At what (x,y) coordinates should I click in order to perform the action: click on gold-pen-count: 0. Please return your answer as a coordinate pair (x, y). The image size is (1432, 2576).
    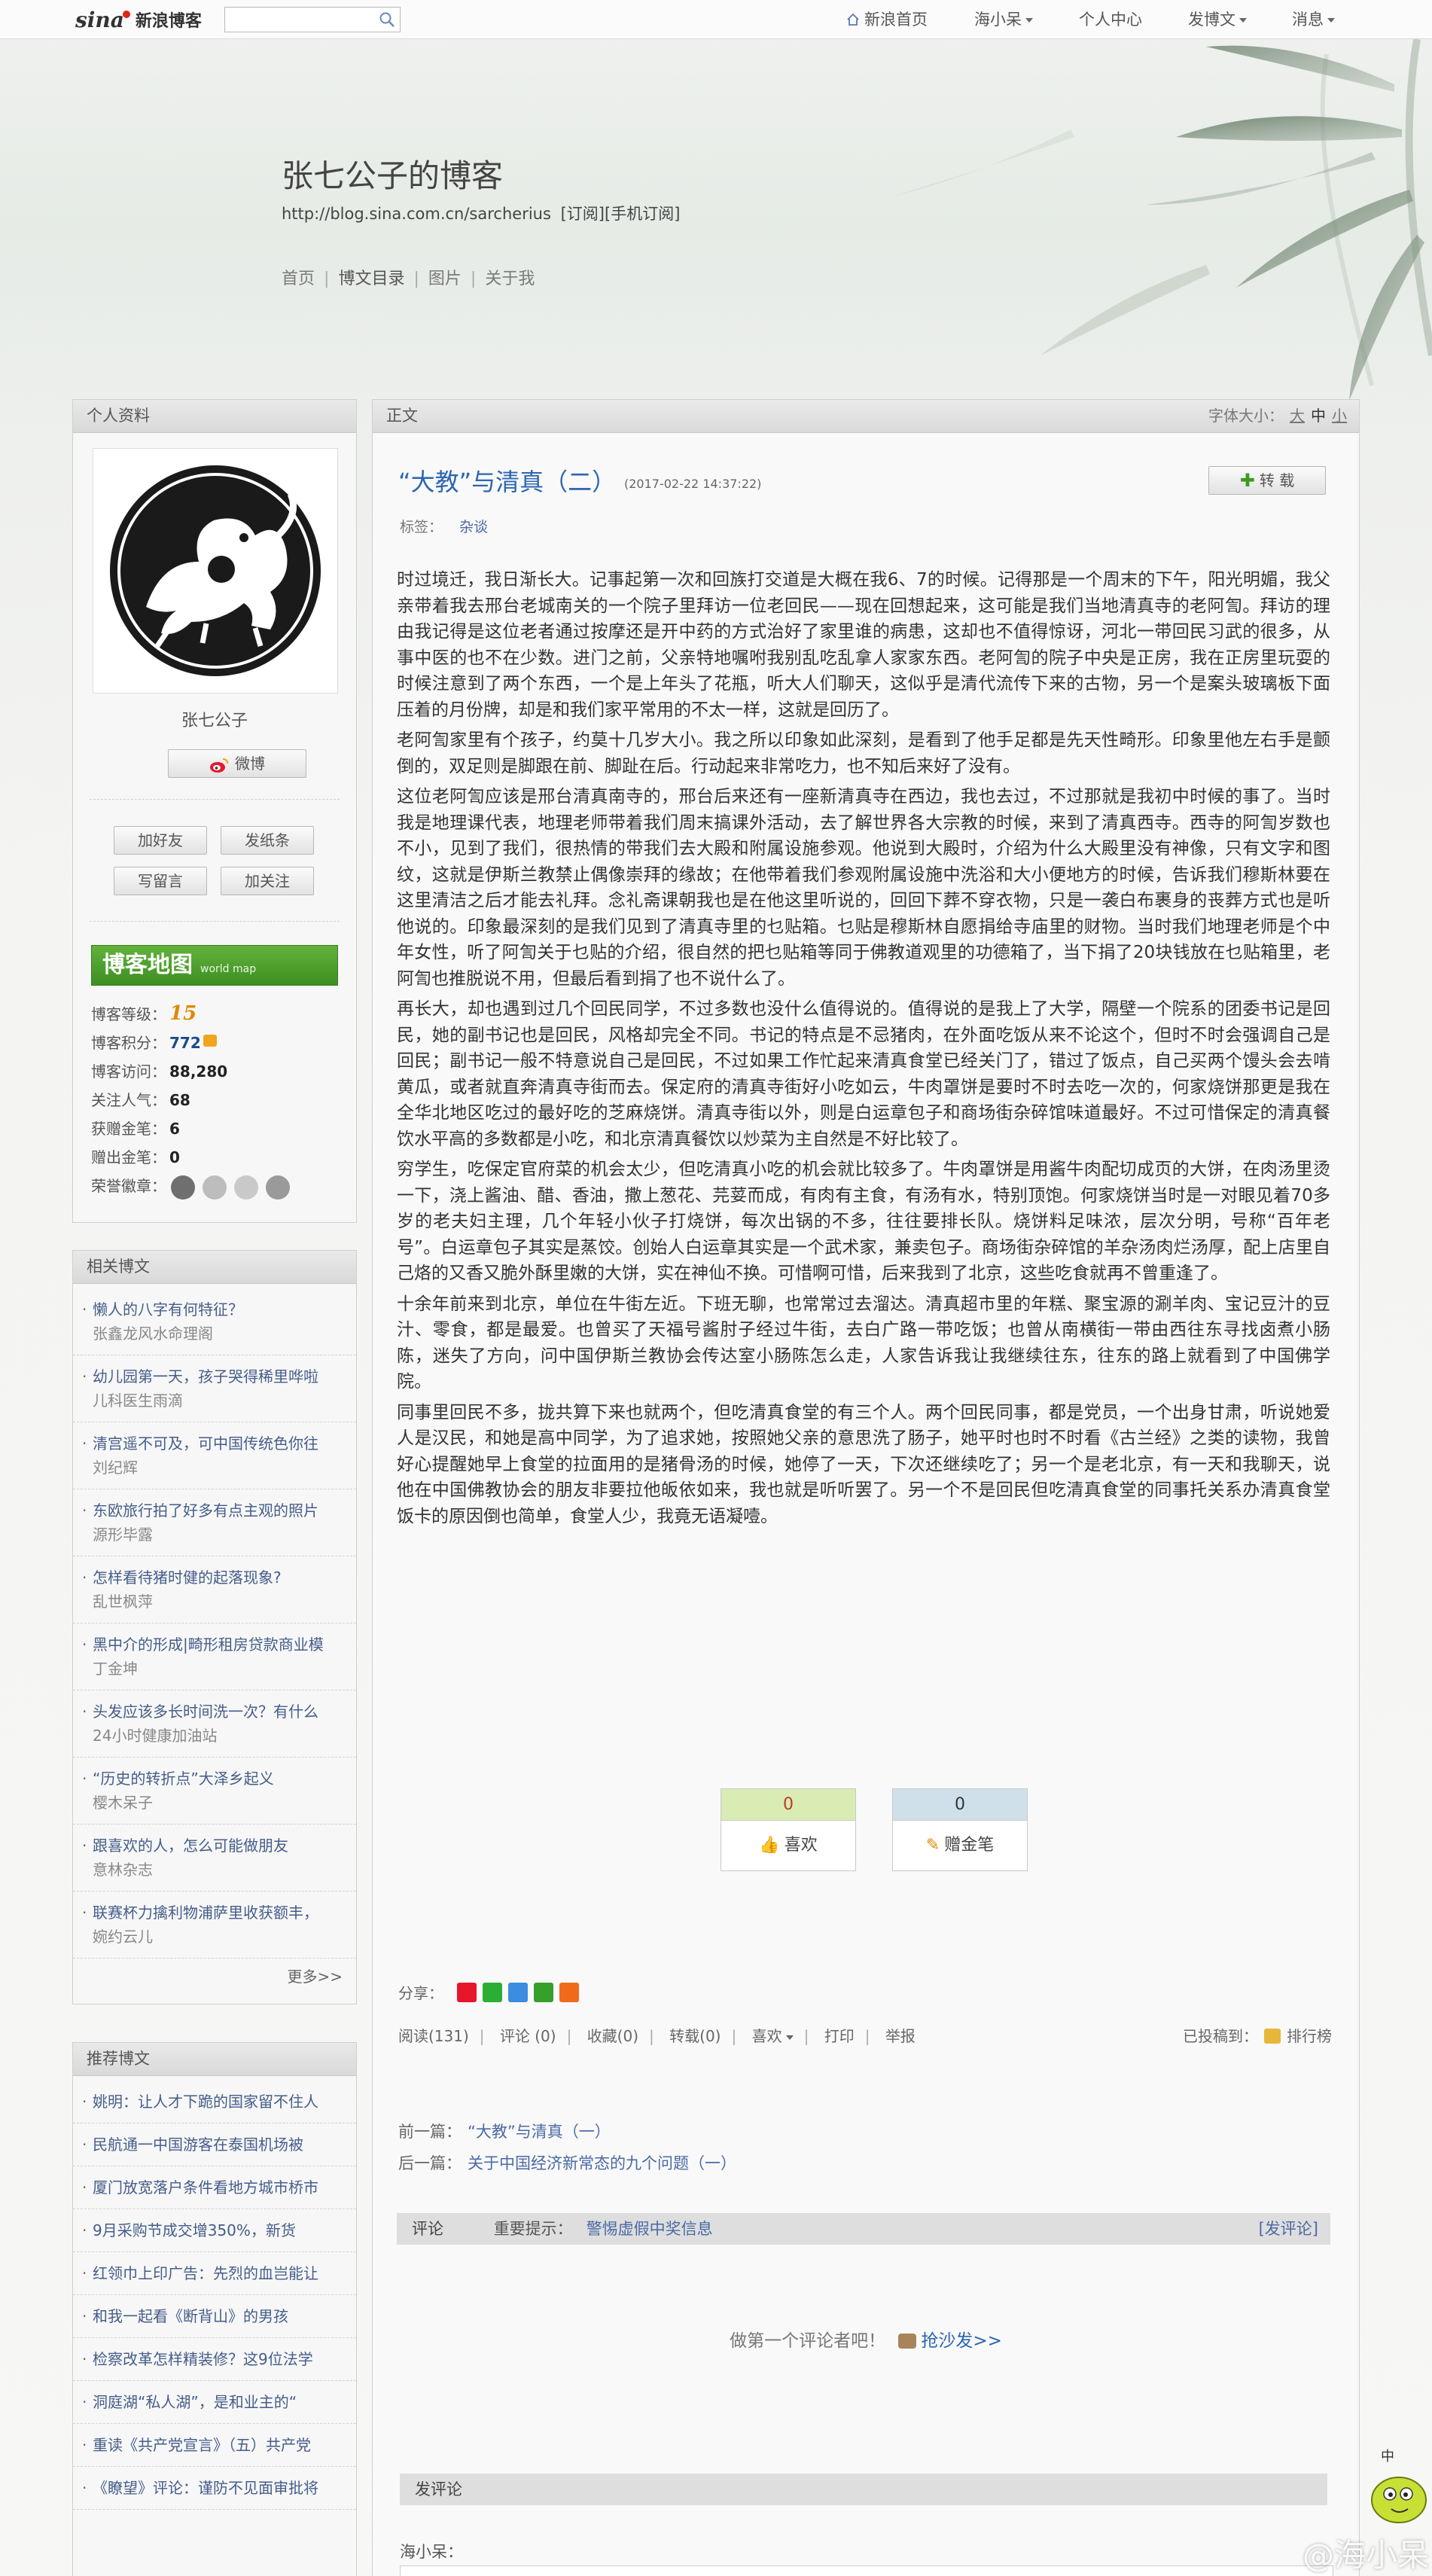
    Looking at the image, I should click on (960, 1805).